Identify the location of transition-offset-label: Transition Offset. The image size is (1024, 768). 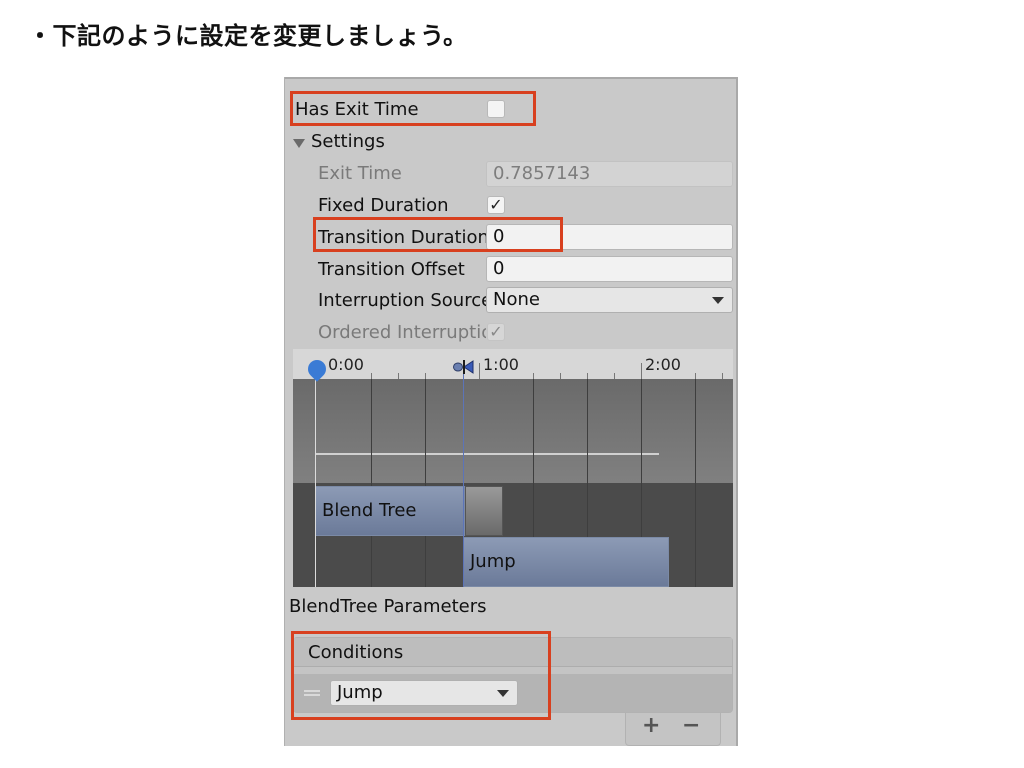
(391, 269).